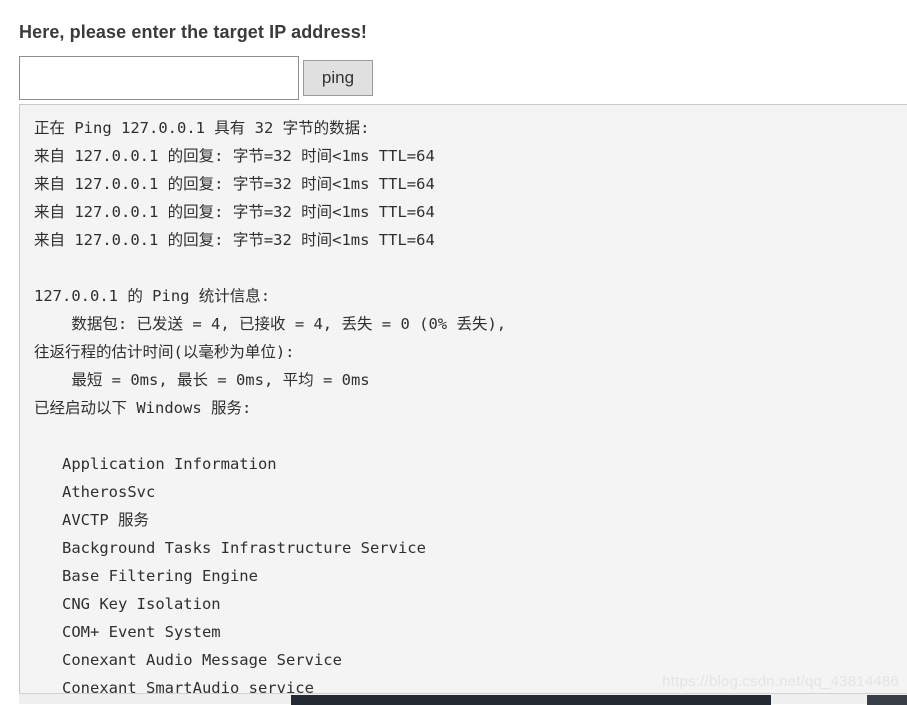  I want to click on watermark-text: https://blog.csdn.net/qq_43814486, so click(780, 681).